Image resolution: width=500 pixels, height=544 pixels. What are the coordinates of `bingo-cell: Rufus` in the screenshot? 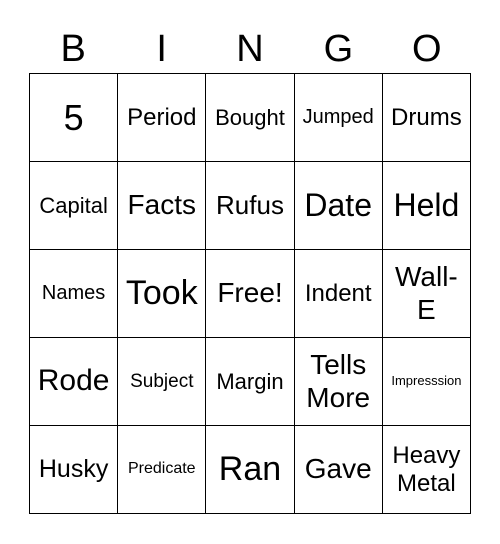 It's located at (250, 206).